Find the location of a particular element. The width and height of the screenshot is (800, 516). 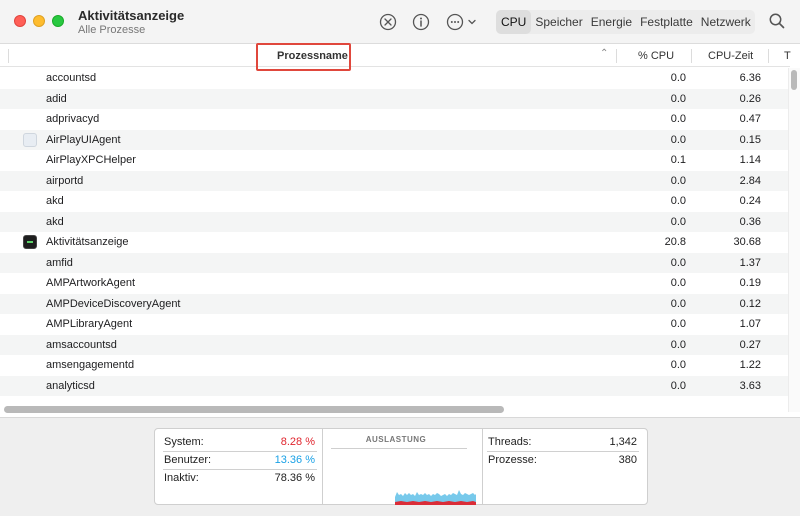

info-button is located at coordinates (421, 22).